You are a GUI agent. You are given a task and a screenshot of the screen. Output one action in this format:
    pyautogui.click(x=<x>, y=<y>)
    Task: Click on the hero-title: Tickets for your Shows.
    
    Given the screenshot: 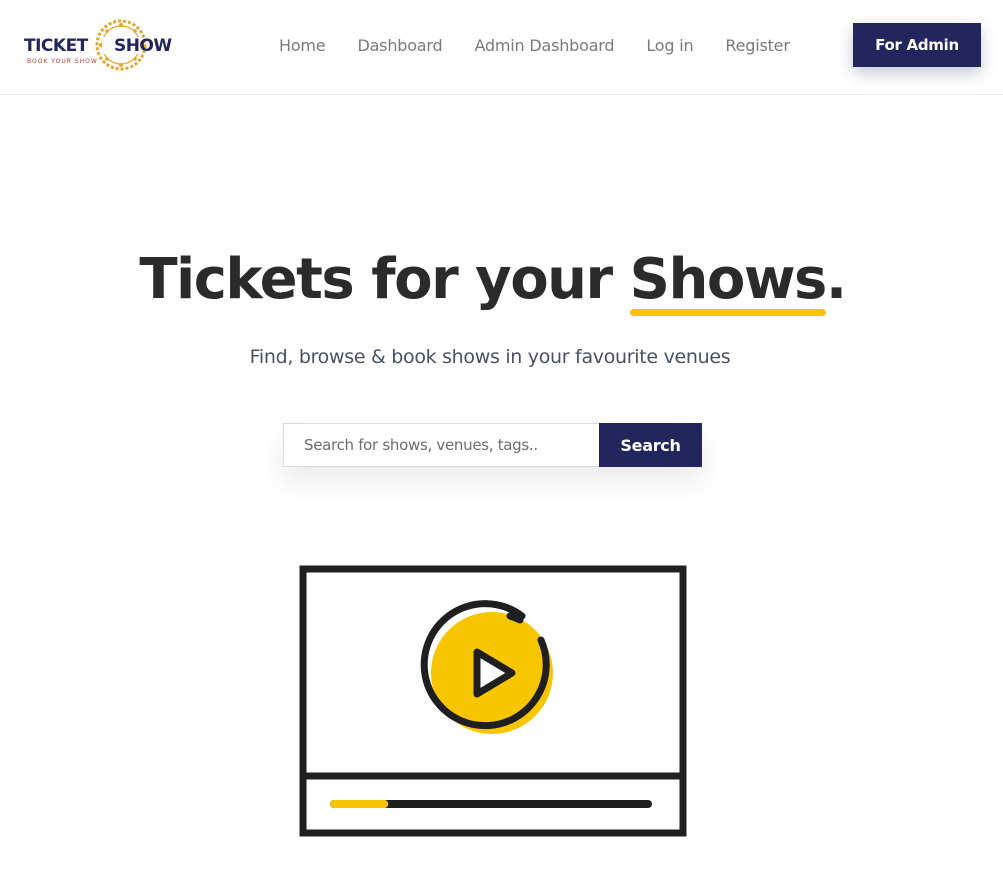 What is the action you would take?
    pyautogui.click(x=492, y=281)
    